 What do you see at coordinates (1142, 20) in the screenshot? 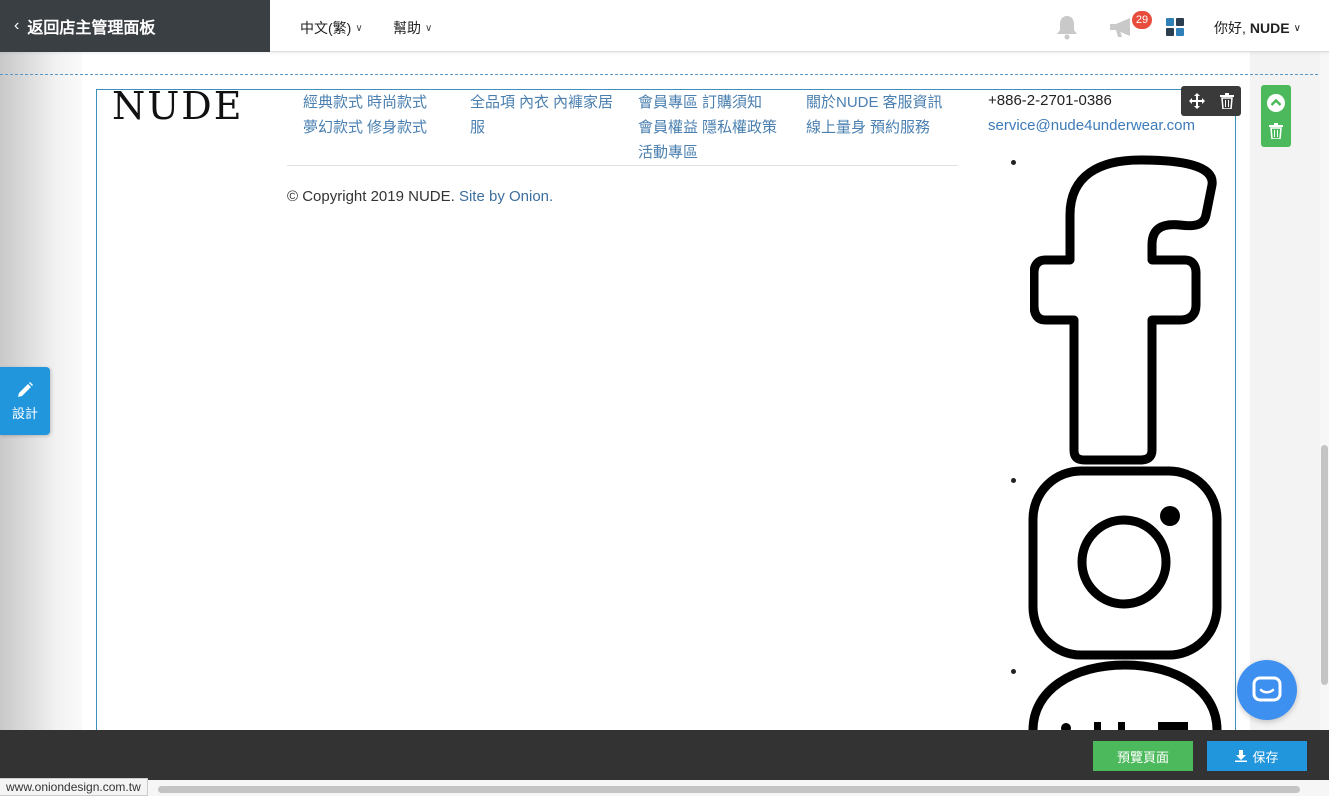
I see `notification-badge: 29` at bounding box center [1142, 20].